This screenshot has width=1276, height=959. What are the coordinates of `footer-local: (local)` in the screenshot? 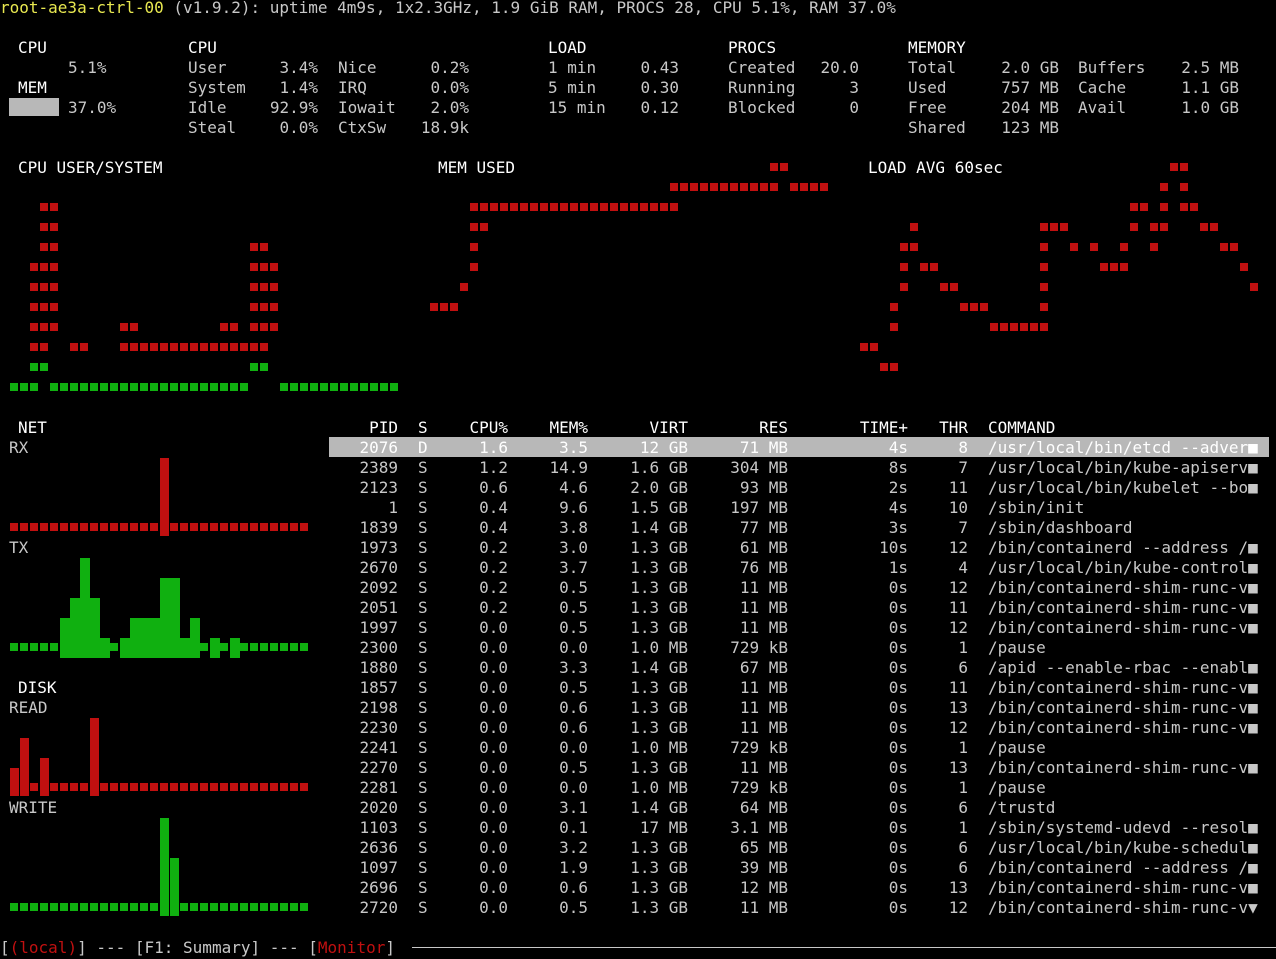 It's located at (43, 947).